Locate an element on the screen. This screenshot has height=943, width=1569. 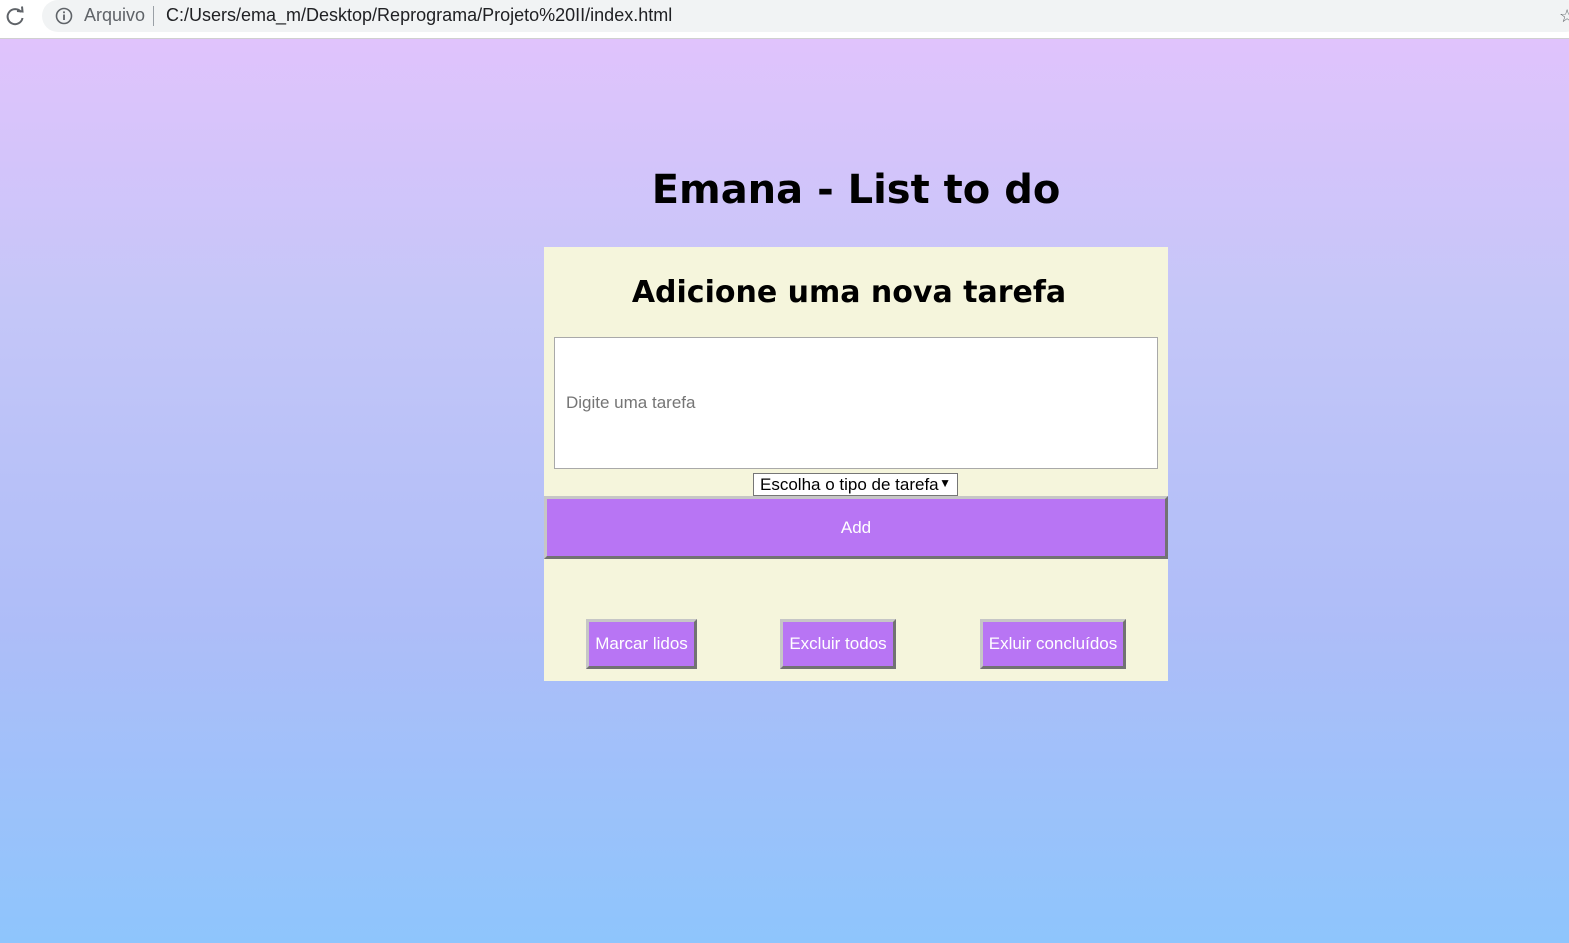
delete-all-button: Excluir todos is located at coordinates (838, 644).